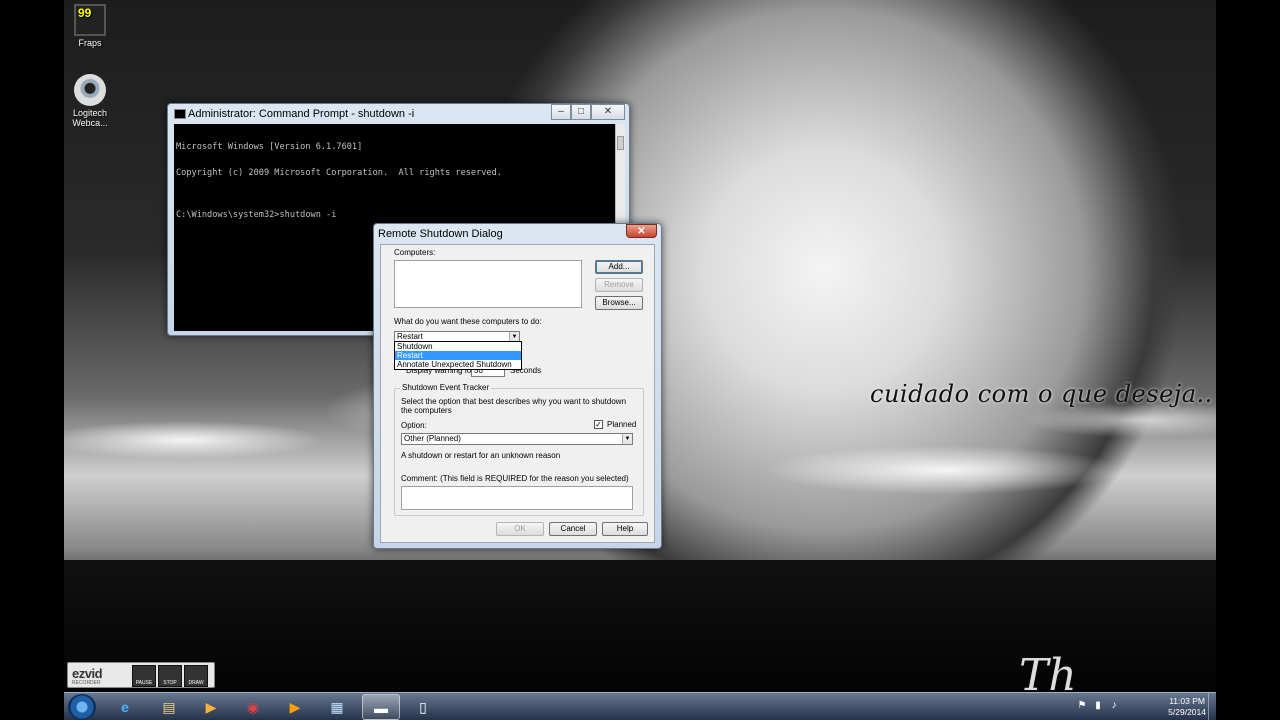 Image resolution: width=1280 pixels, height=720 pixels. Describe the element at coordinates (87, 673) in the screenshot. I see `ezvid-logo: ezvid` at that location.